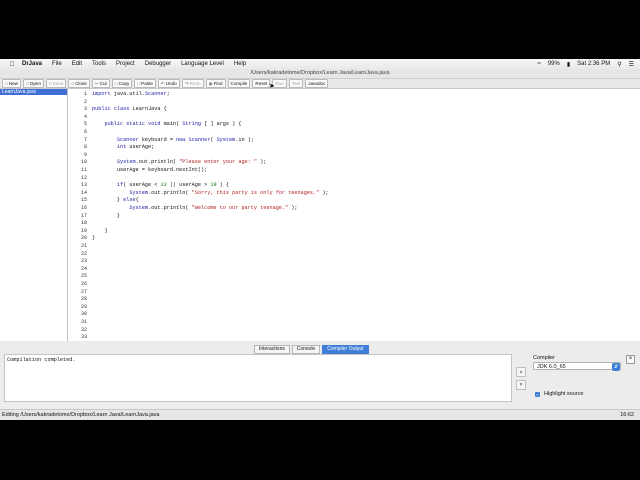 Image resolution: width=640 pixels, height=480 pixels. I want to click on line-number: 2, so click(85, 101).